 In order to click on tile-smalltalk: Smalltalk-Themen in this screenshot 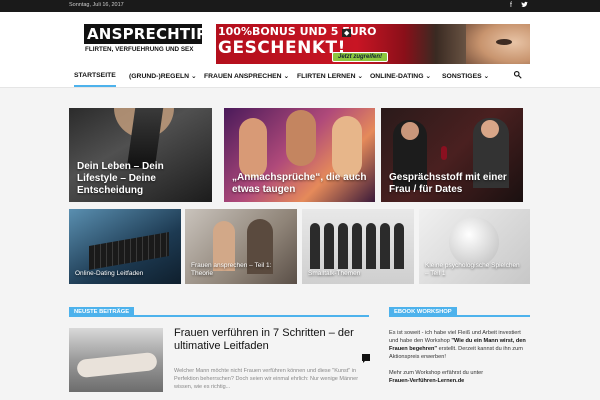, I will do `click(358, 246)`.